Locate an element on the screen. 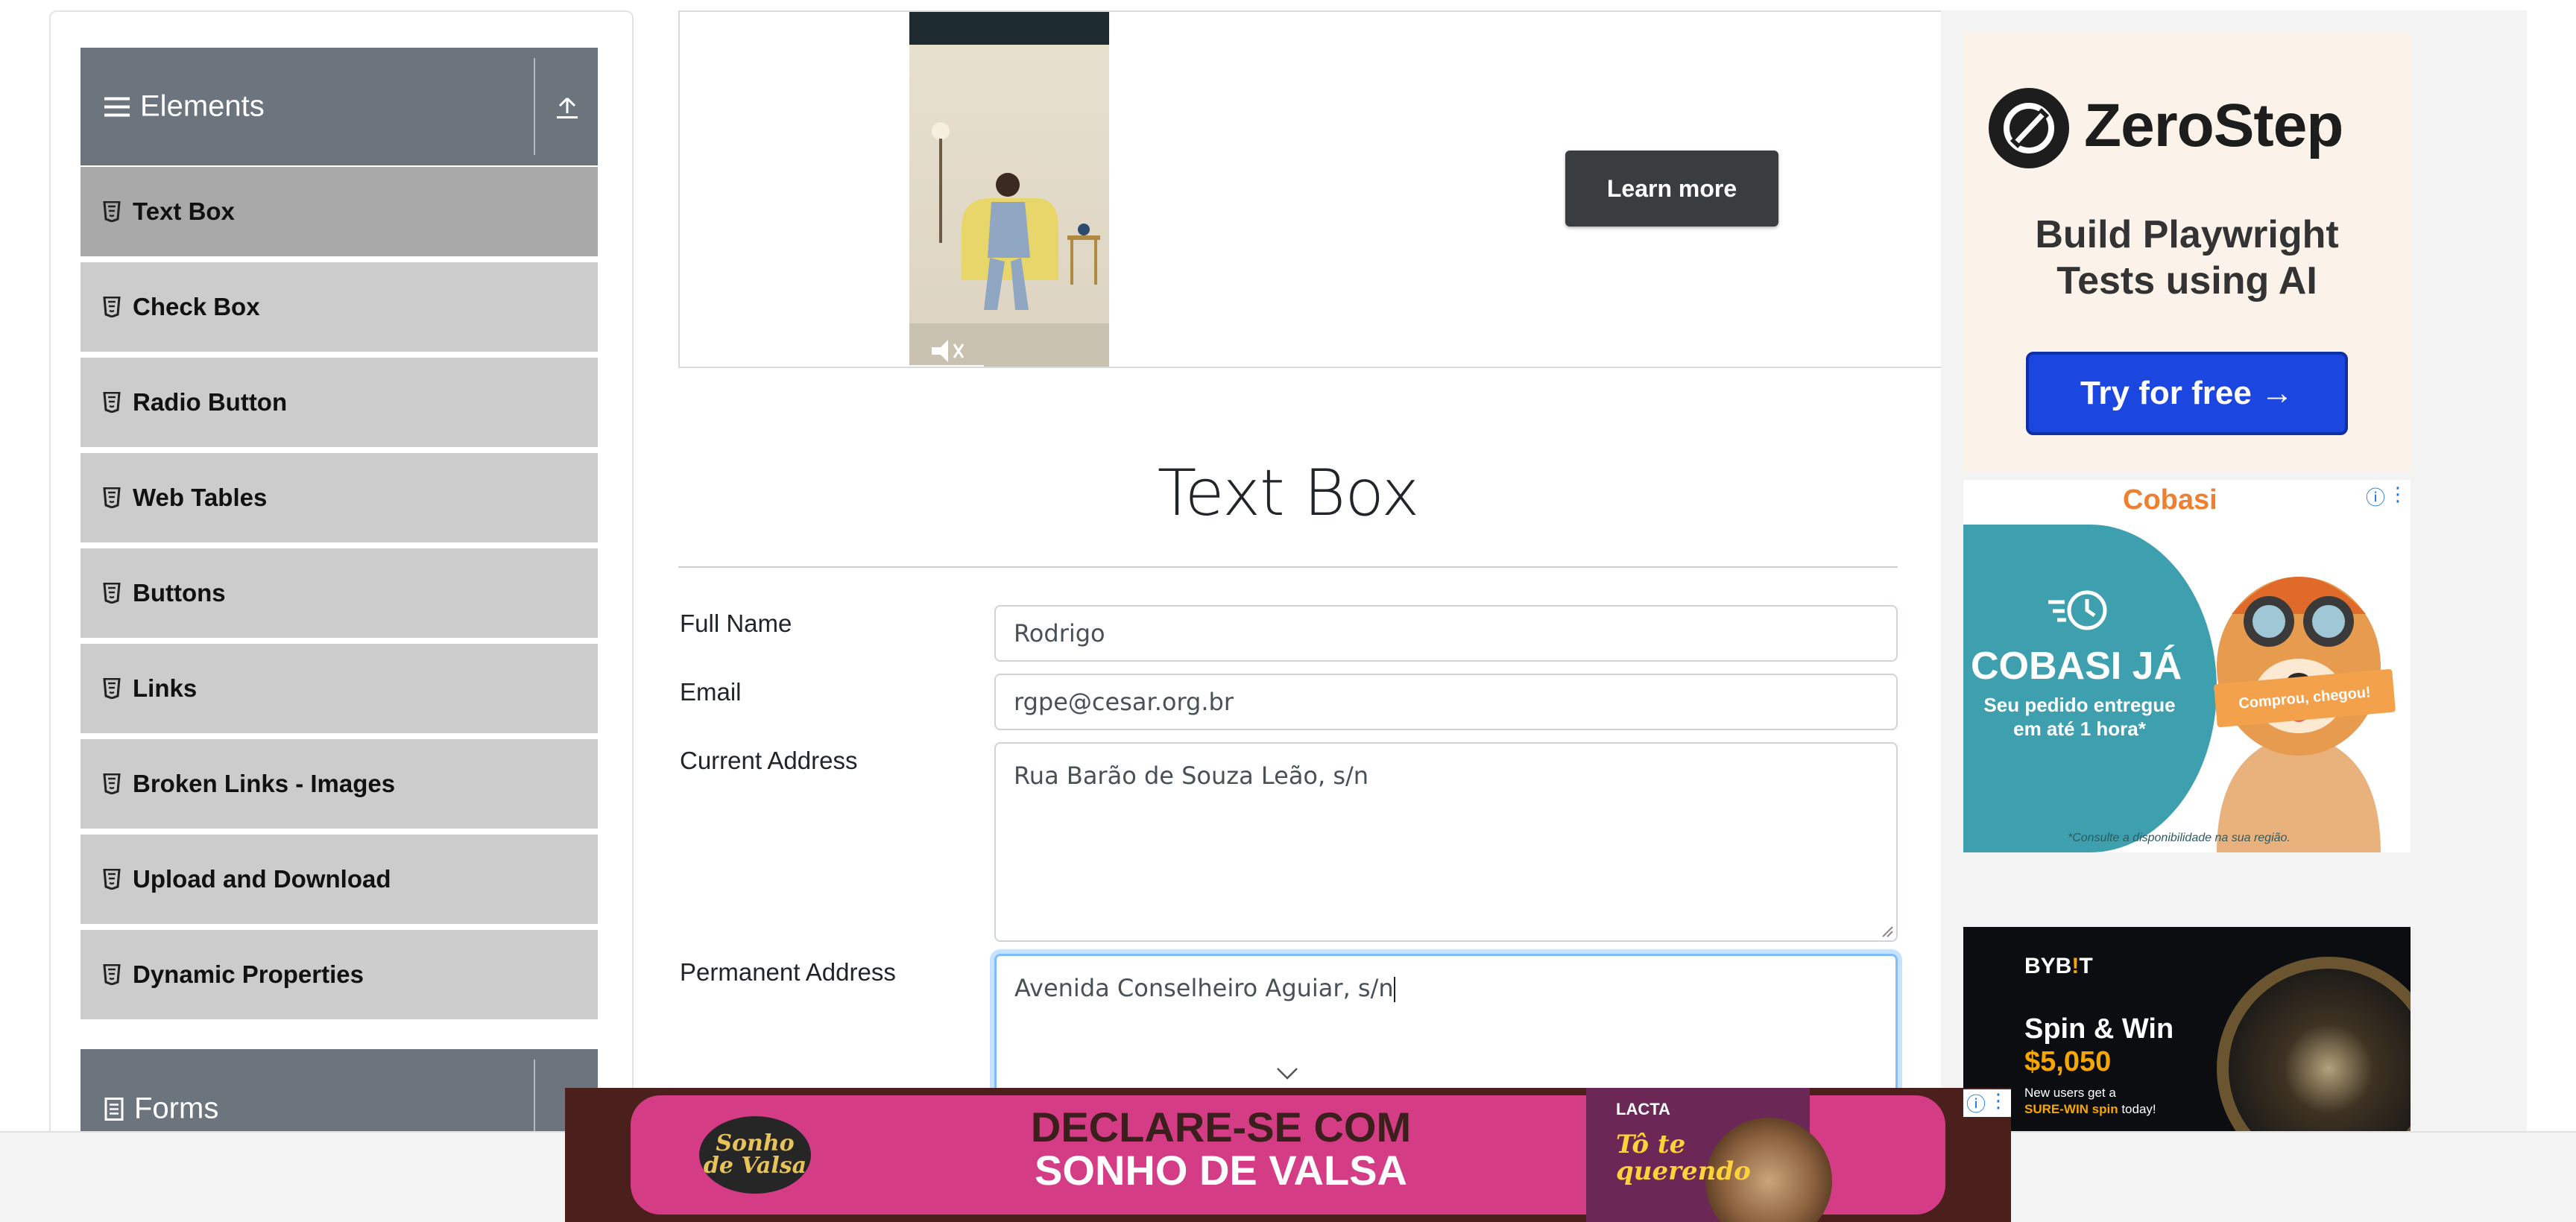  bybit-fineprint-rest: today! is located at coordinates (2137, 1109).